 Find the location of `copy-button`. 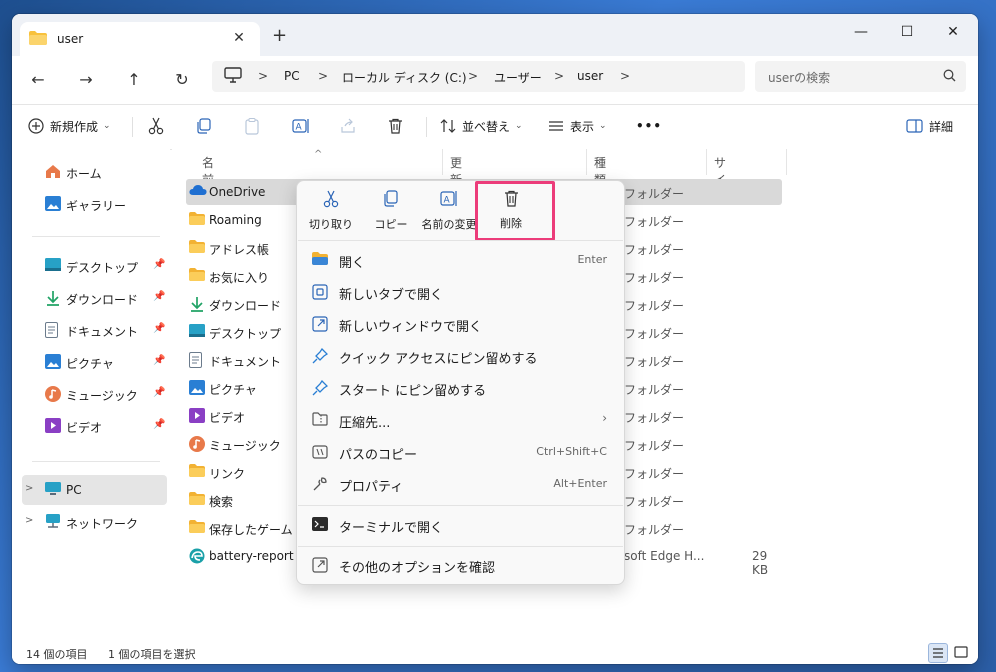

copy-button is located at coordinates (207, 126).